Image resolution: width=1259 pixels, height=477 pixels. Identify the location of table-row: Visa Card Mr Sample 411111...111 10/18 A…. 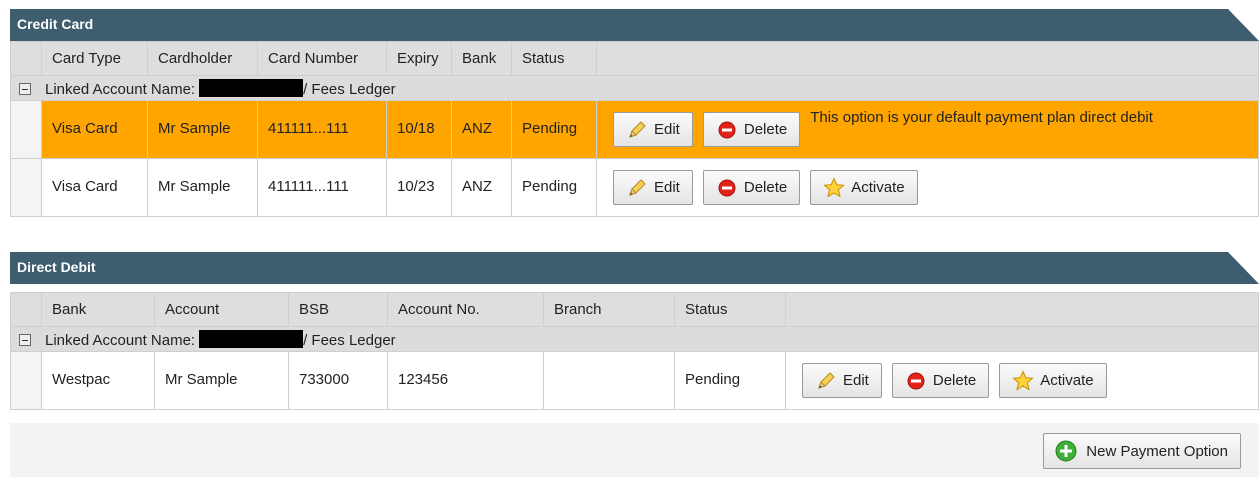
(634, 129).